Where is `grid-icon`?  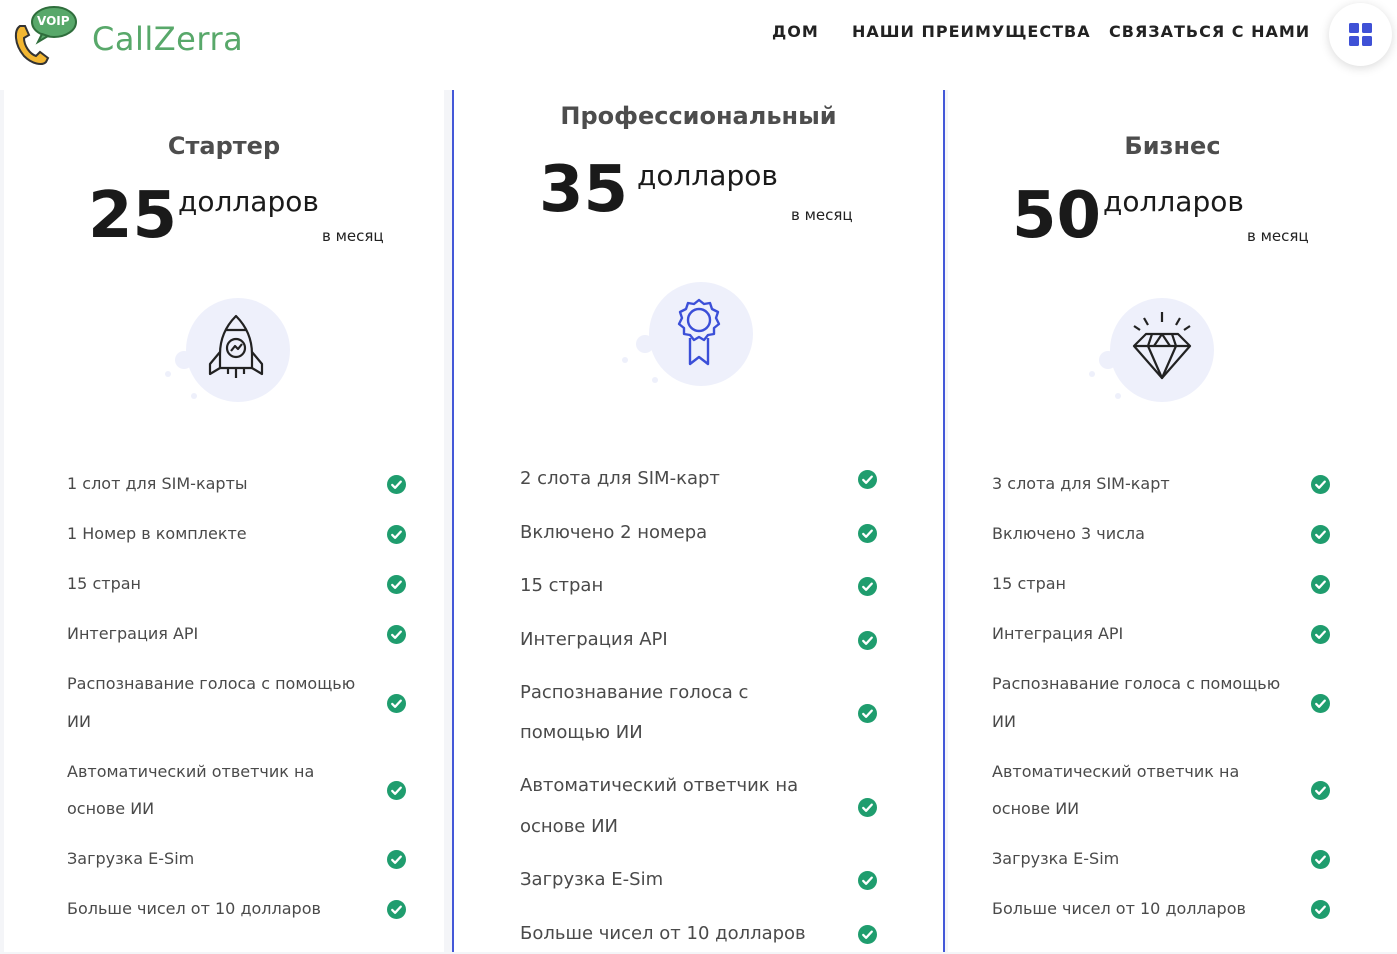 grid-icon is located at coordinates (1360, 34).